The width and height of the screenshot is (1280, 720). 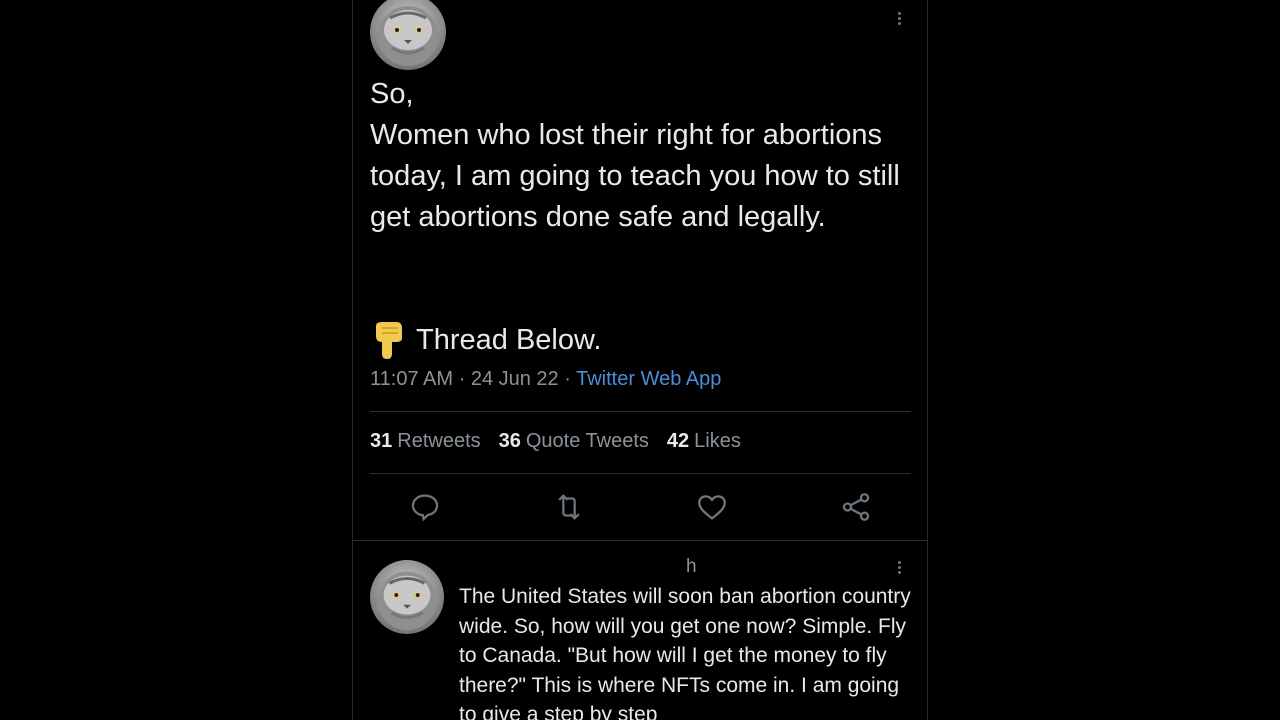 What do you see at coordinates (425, 507) in the screenshot?
I see `reply-icon` at bounding box center [425, 507].